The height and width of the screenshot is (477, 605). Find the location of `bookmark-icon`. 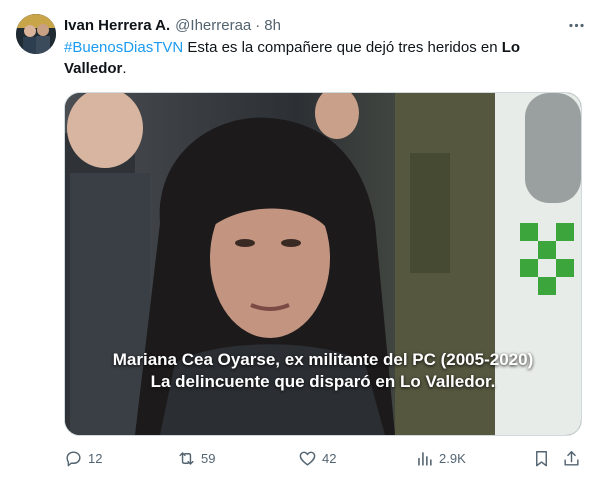

bookmark-icon is located at coordinates (541, 458).